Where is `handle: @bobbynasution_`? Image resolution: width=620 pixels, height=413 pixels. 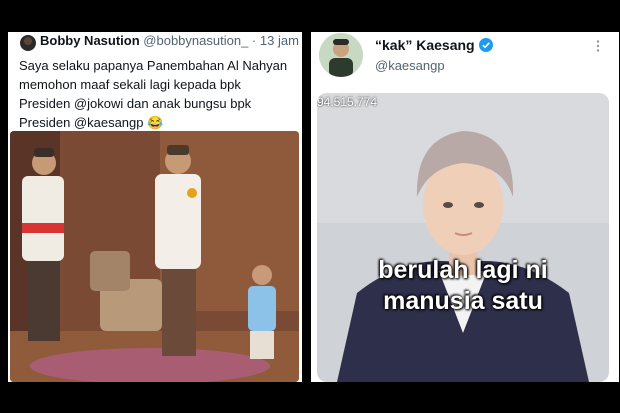
handle: @bobbynasution_ is located at coordinates (195, 40).